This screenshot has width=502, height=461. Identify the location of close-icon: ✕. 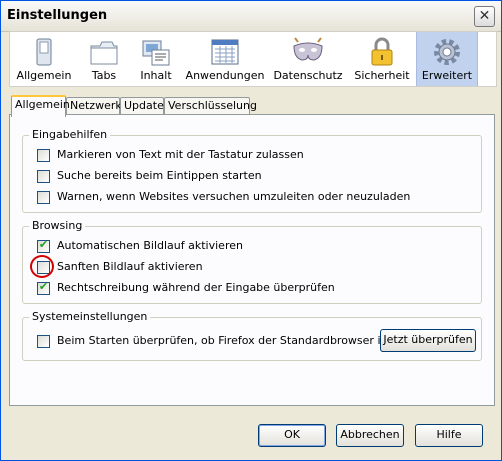
(484, 16).